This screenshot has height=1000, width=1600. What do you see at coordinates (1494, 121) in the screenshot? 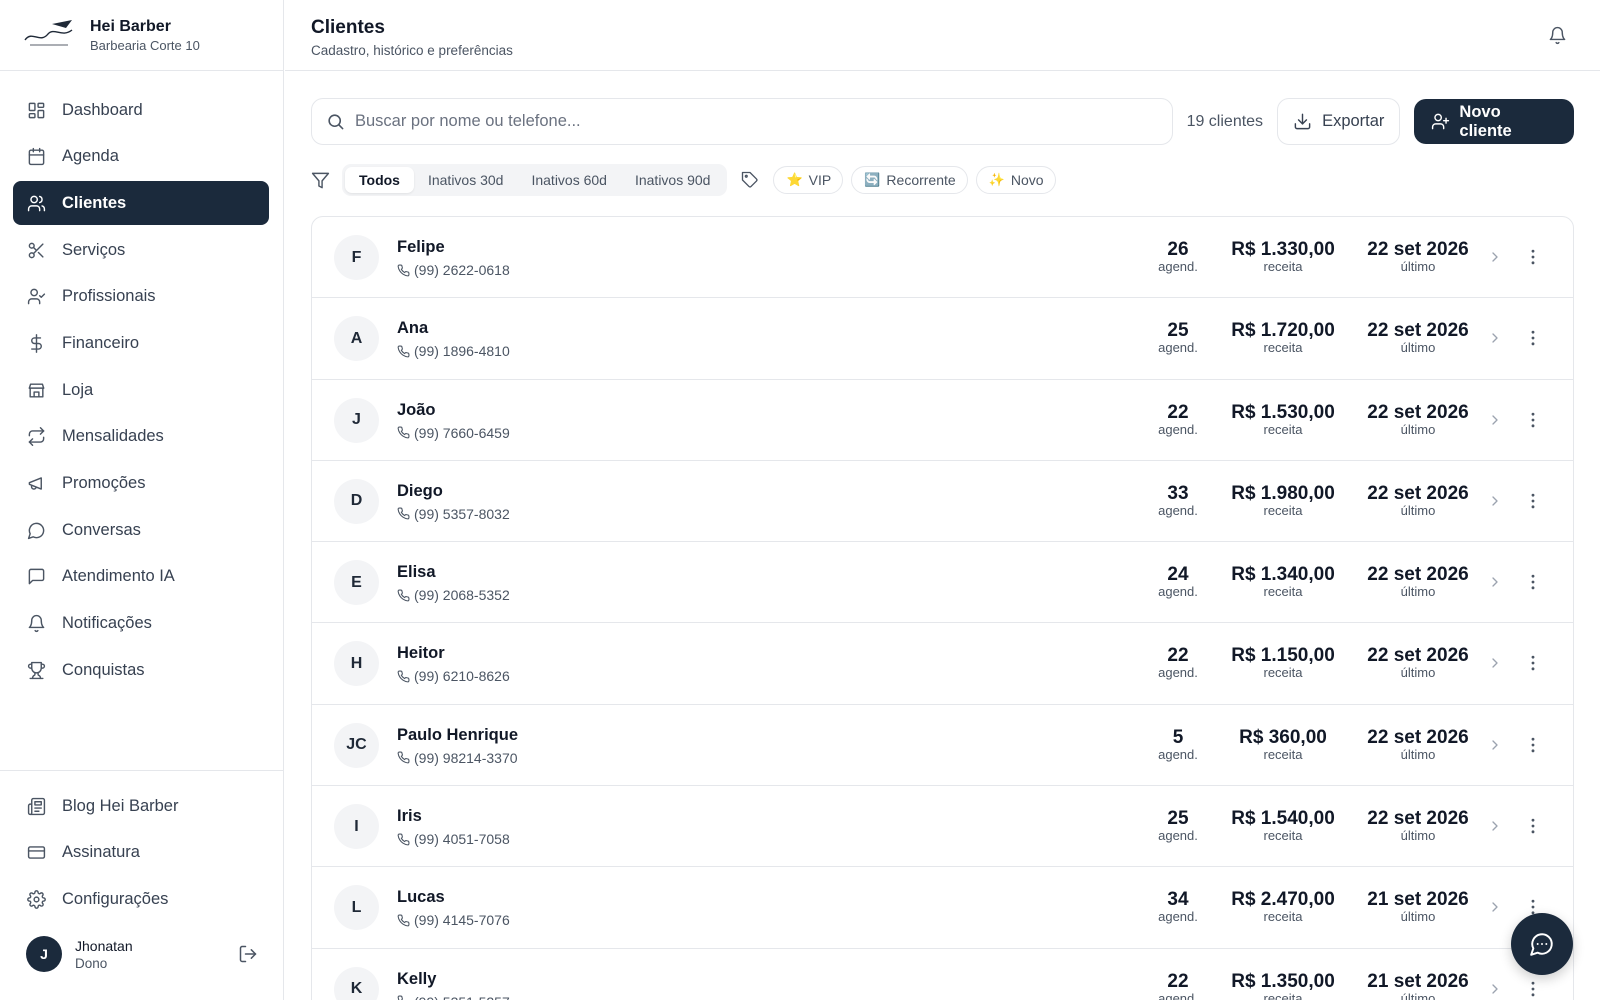
I see `new-client-button: Novo cliente` at bounding box center [1494, 121].